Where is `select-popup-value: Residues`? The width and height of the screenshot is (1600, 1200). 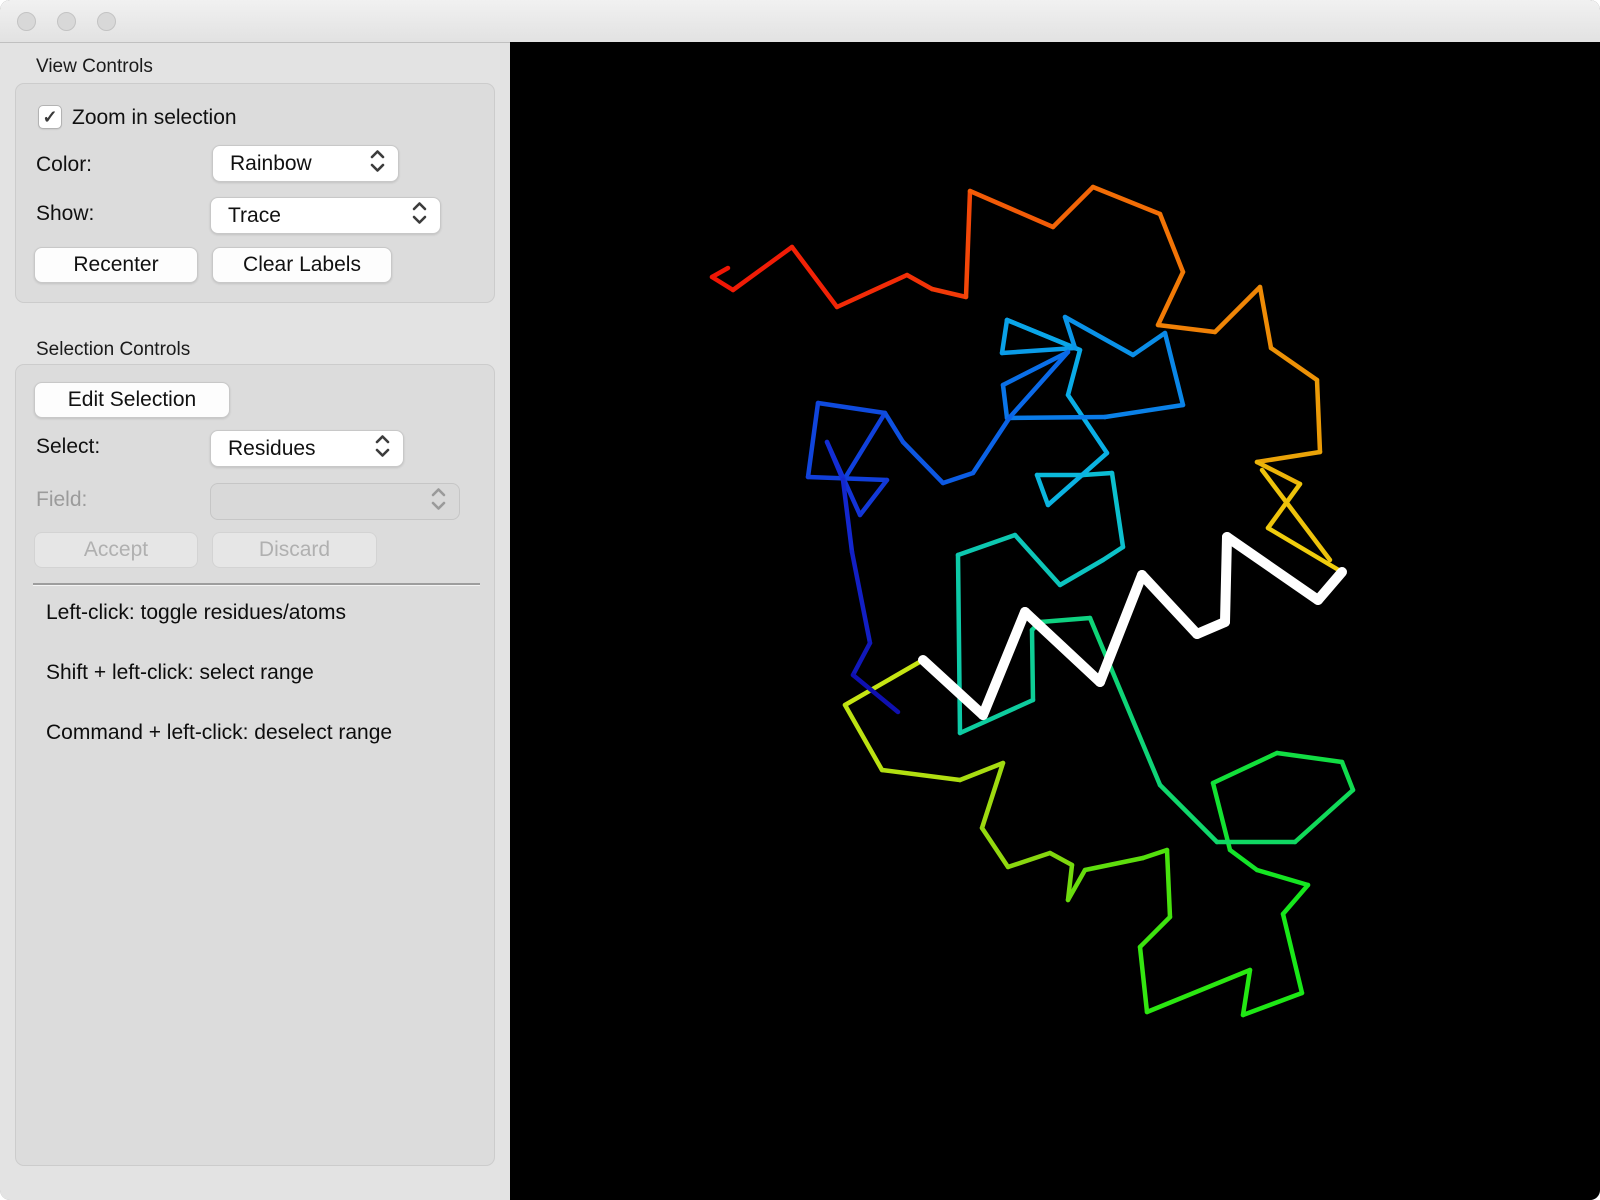 select-popup-value: Residues is located at coordinates (272, 448).